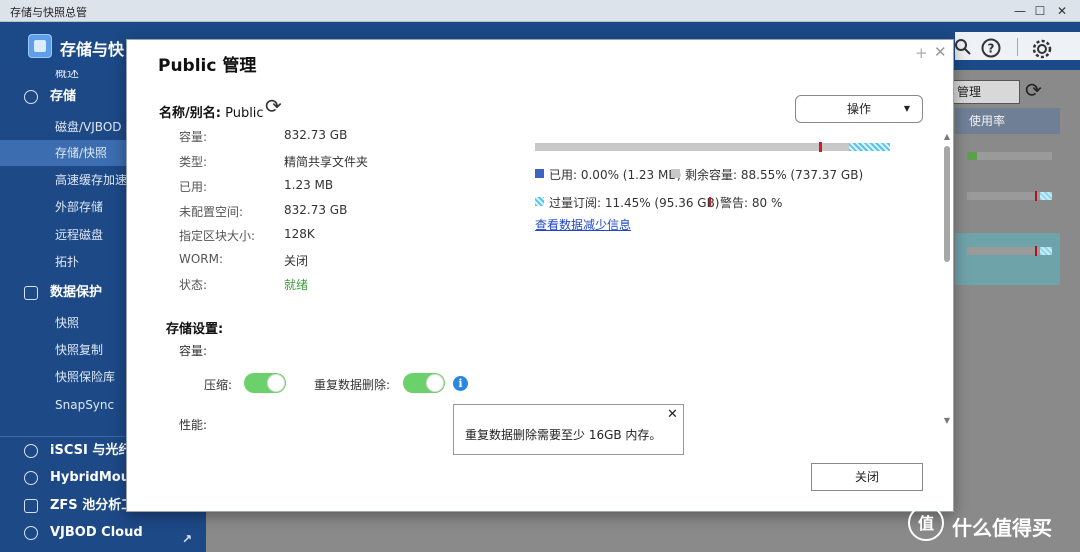 The height and width of the screenshot is (552, 1080). Describe the element at coordinates (563, 435) in the screenshot. I see `tooltip-text: 重复数据删除需要至少 16GB 内存。` at that location.